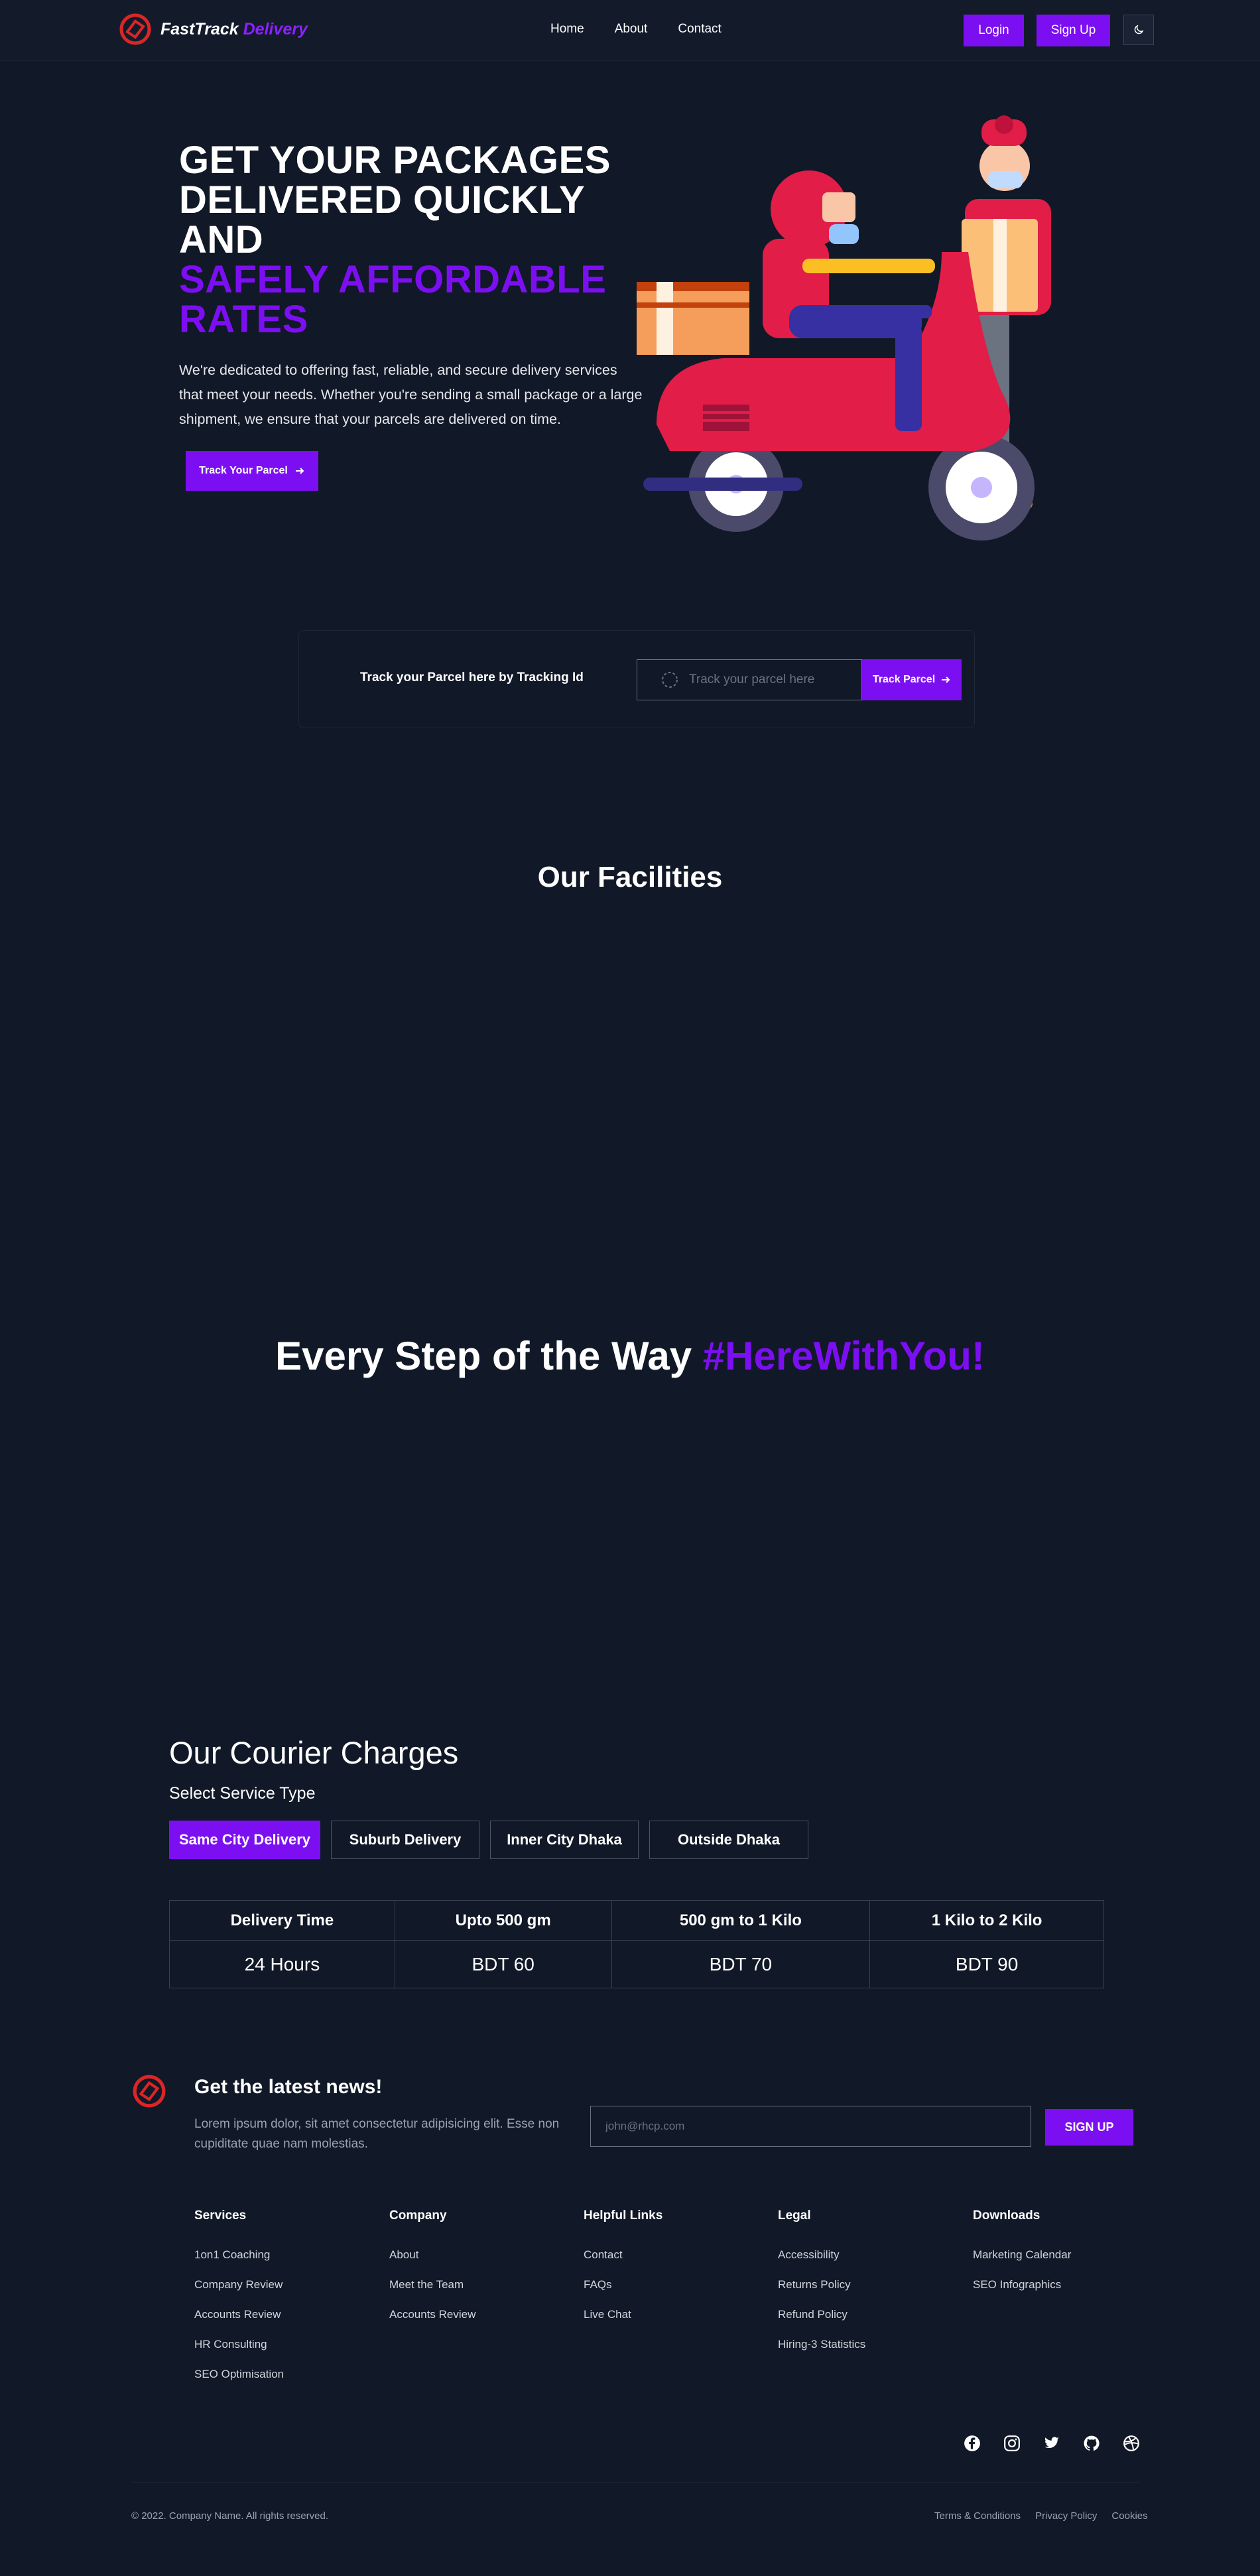  Describe the element at coordinates (1066, 2516) in the screenshot. I see `privacy-link: Privacy Policy` at that location.